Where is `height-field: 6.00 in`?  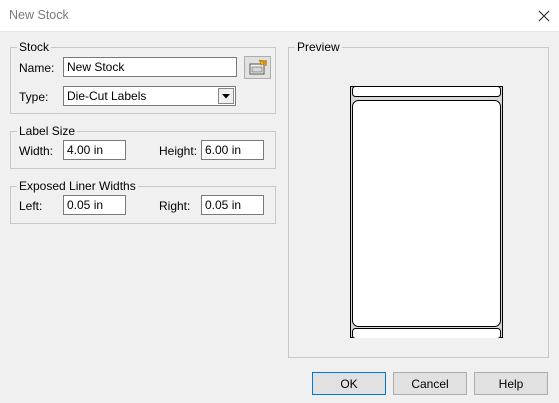 height-field: 6.00 in is located at coordinates (232, 150).